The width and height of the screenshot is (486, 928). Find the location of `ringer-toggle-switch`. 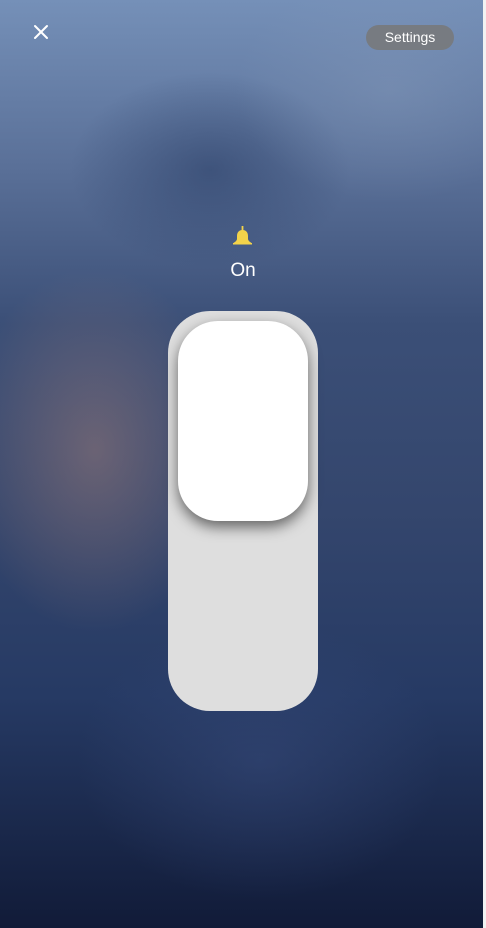

ringer-toggle-switch is located at coordinates (243, 511).